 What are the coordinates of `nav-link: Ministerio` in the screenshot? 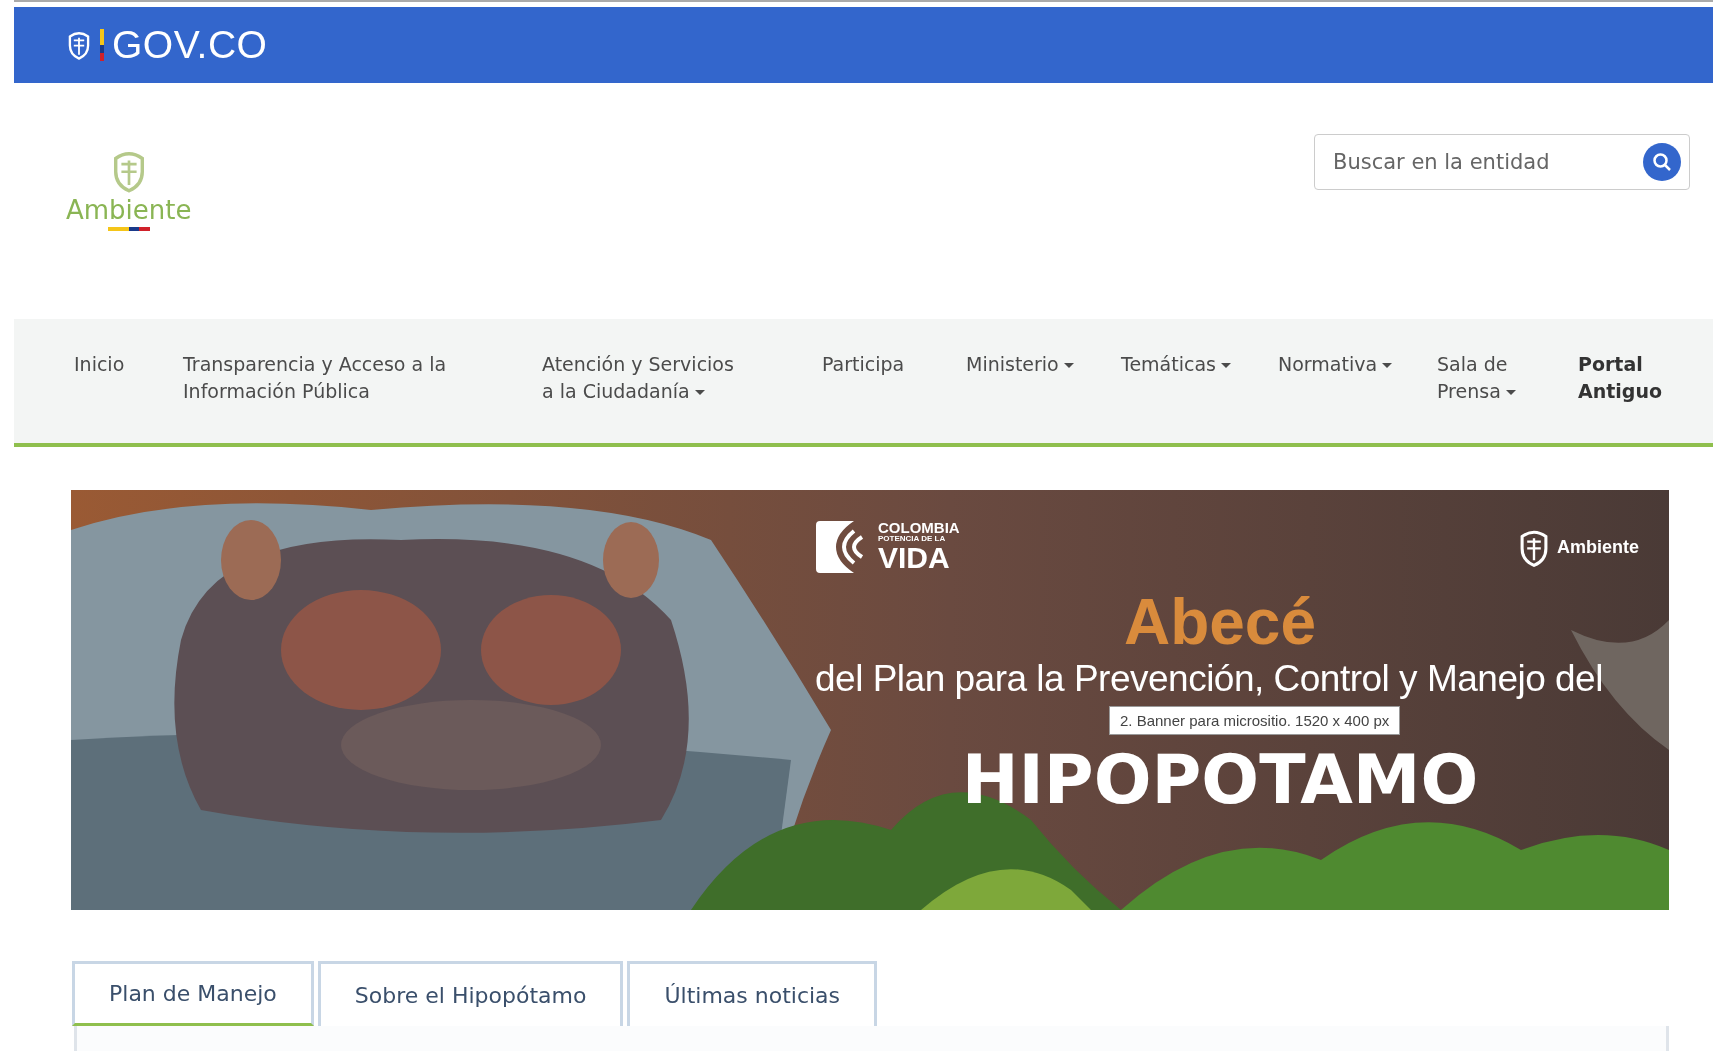 It's located at (1020, 364).